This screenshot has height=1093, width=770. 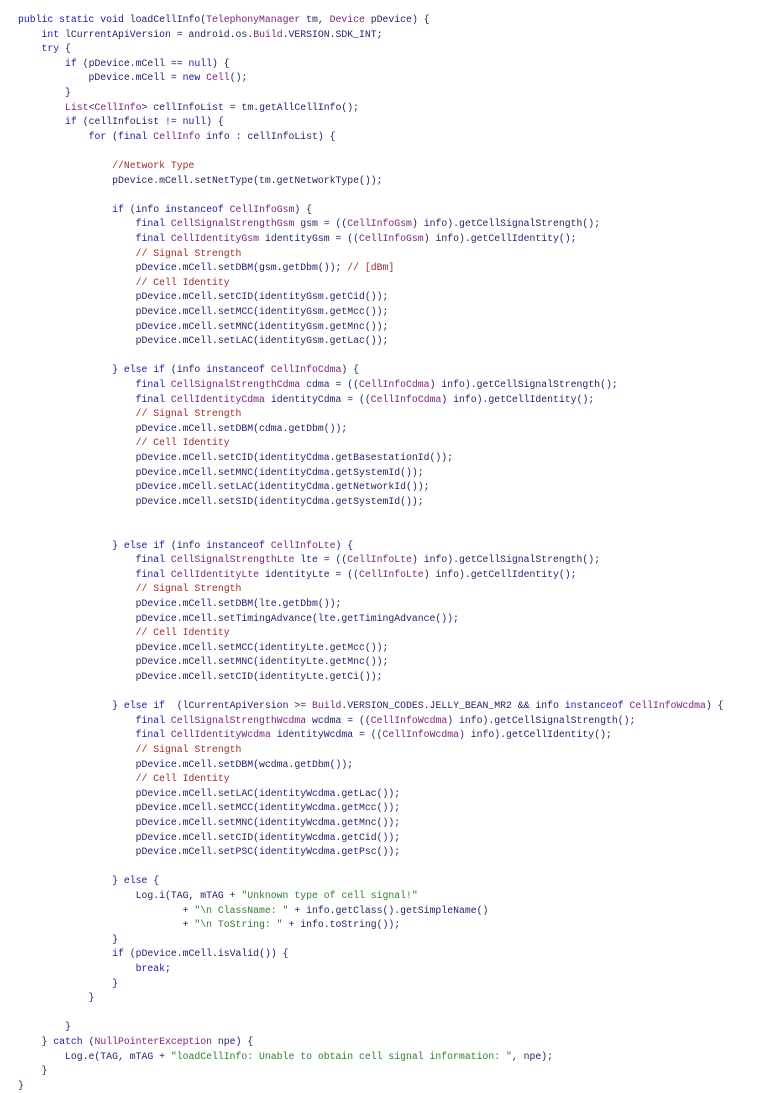 What do you see at coordinates (326, 735) in the screenshot?
I see `code-token: identityWcdma = ((` at bounding box center [326, 735].